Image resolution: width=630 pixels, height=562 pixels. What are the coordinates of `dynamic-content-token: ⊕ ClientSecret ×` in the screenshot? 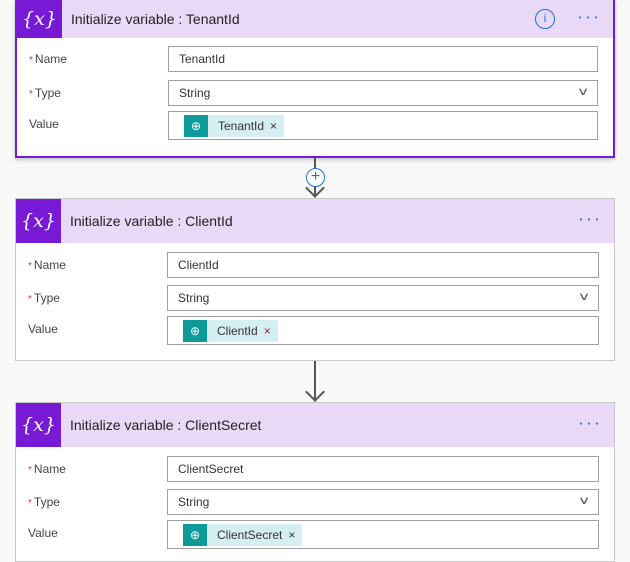 It's located at (243, 535).